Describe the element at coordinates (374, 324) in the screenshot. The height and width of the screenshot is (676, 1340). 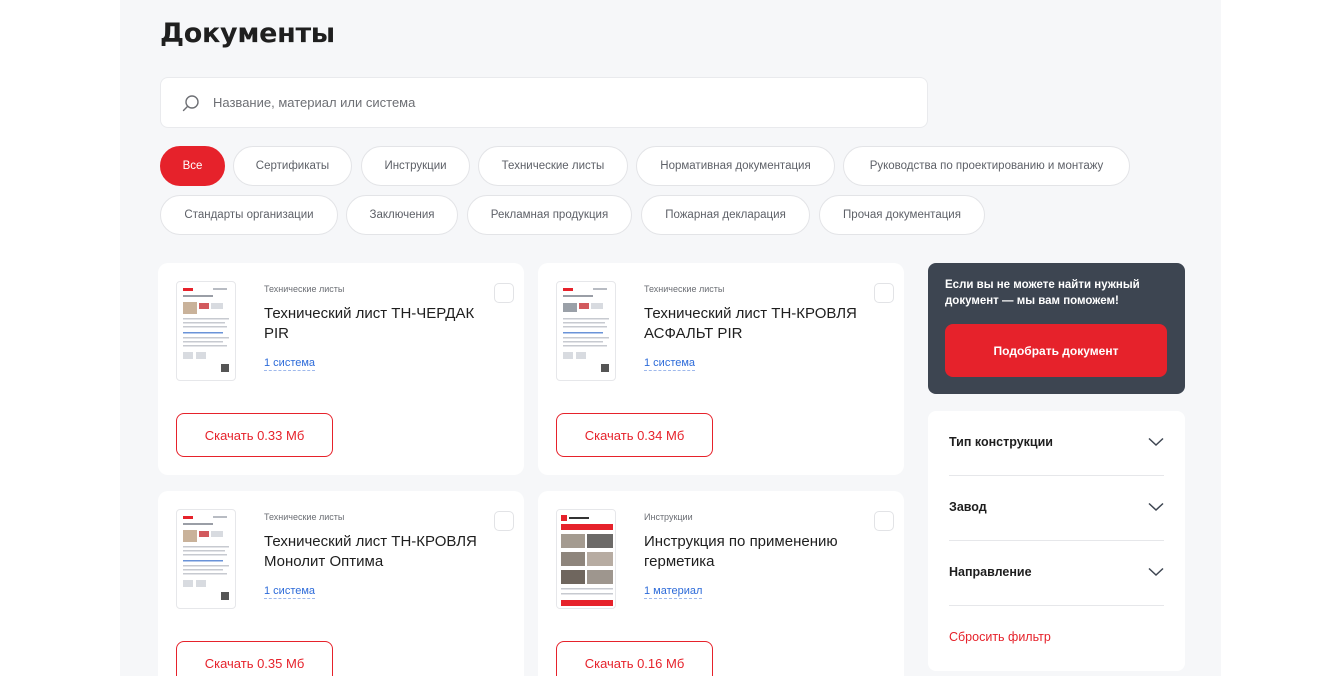
I see `card-title: Технический лист ТН-ЧЕРДАК PIR` at that location.